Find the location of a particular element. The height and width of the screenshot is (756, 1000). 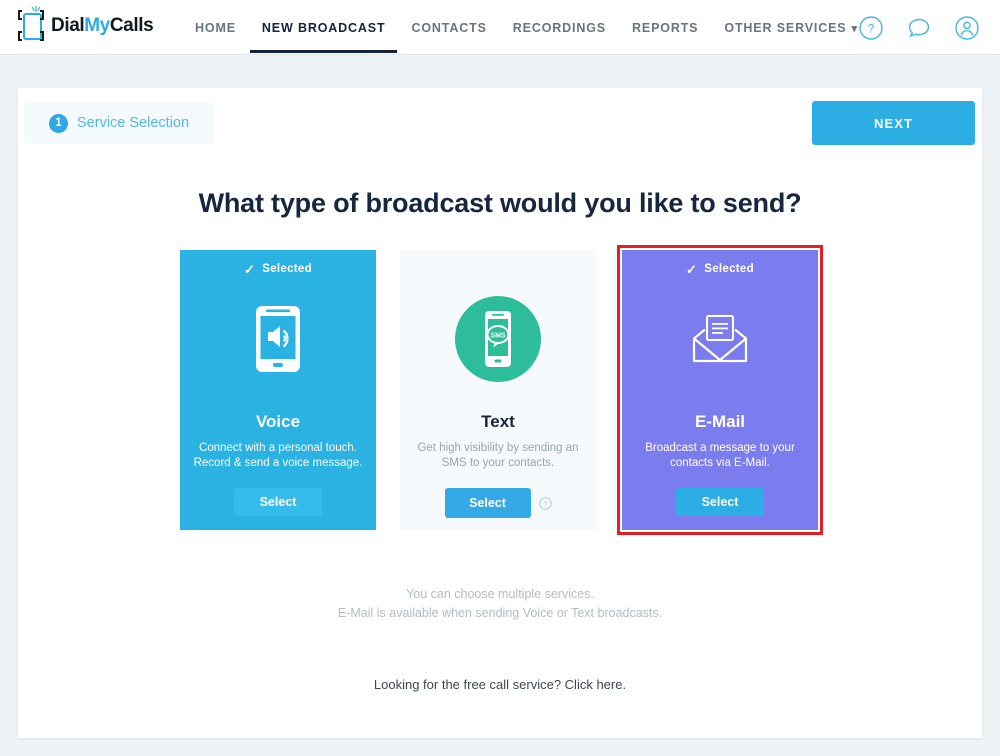

nav-item-contacts: CONTACTS is located at coordinates (448, 27).